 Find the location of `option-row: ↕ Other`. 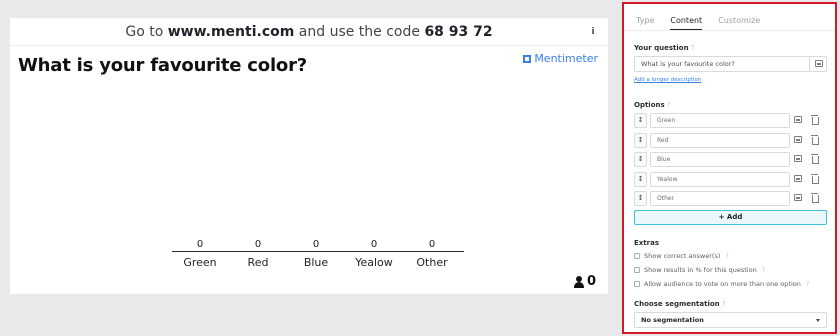

option-row: ↕ Other is located at coordinates (730, 198).